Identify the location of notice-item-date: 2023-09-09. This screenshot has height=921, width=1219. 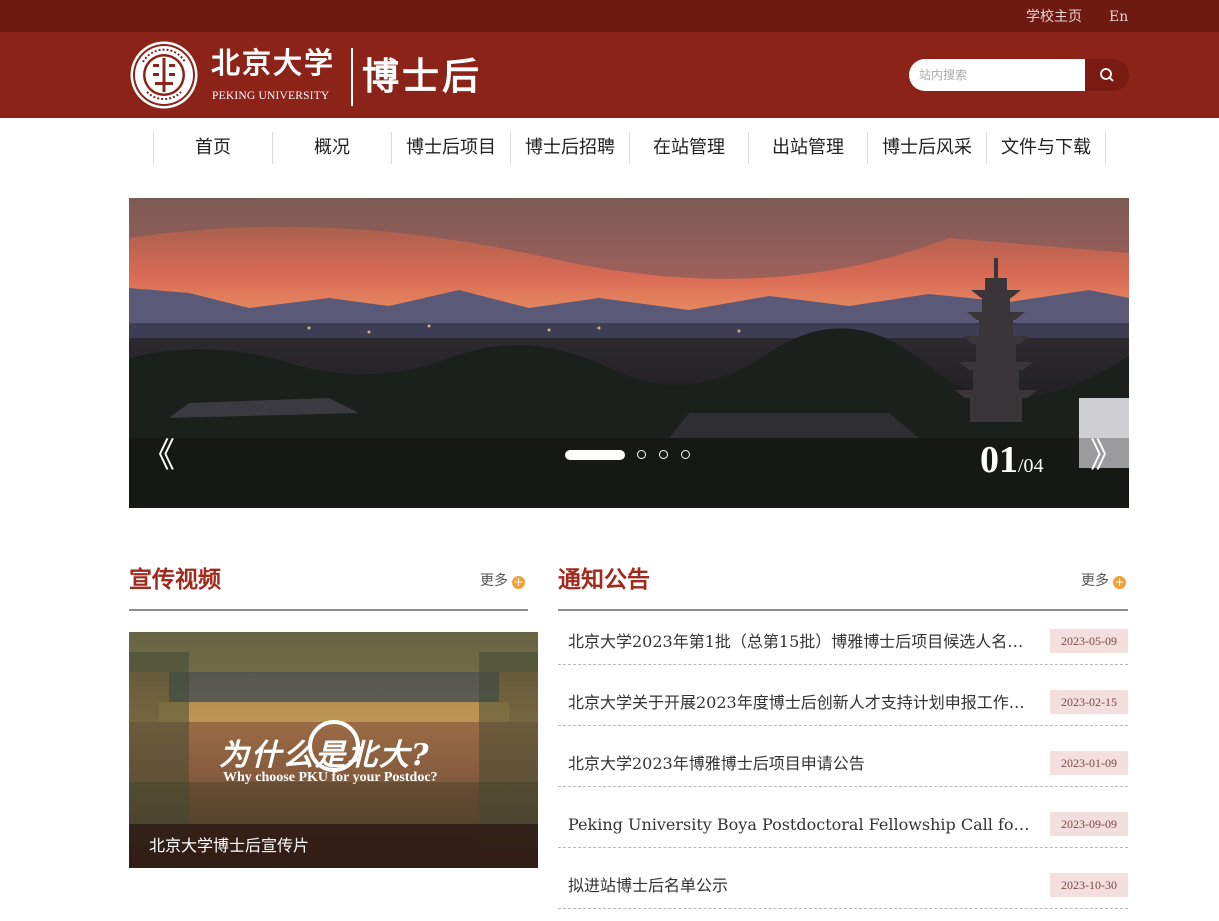
(1089, 824).